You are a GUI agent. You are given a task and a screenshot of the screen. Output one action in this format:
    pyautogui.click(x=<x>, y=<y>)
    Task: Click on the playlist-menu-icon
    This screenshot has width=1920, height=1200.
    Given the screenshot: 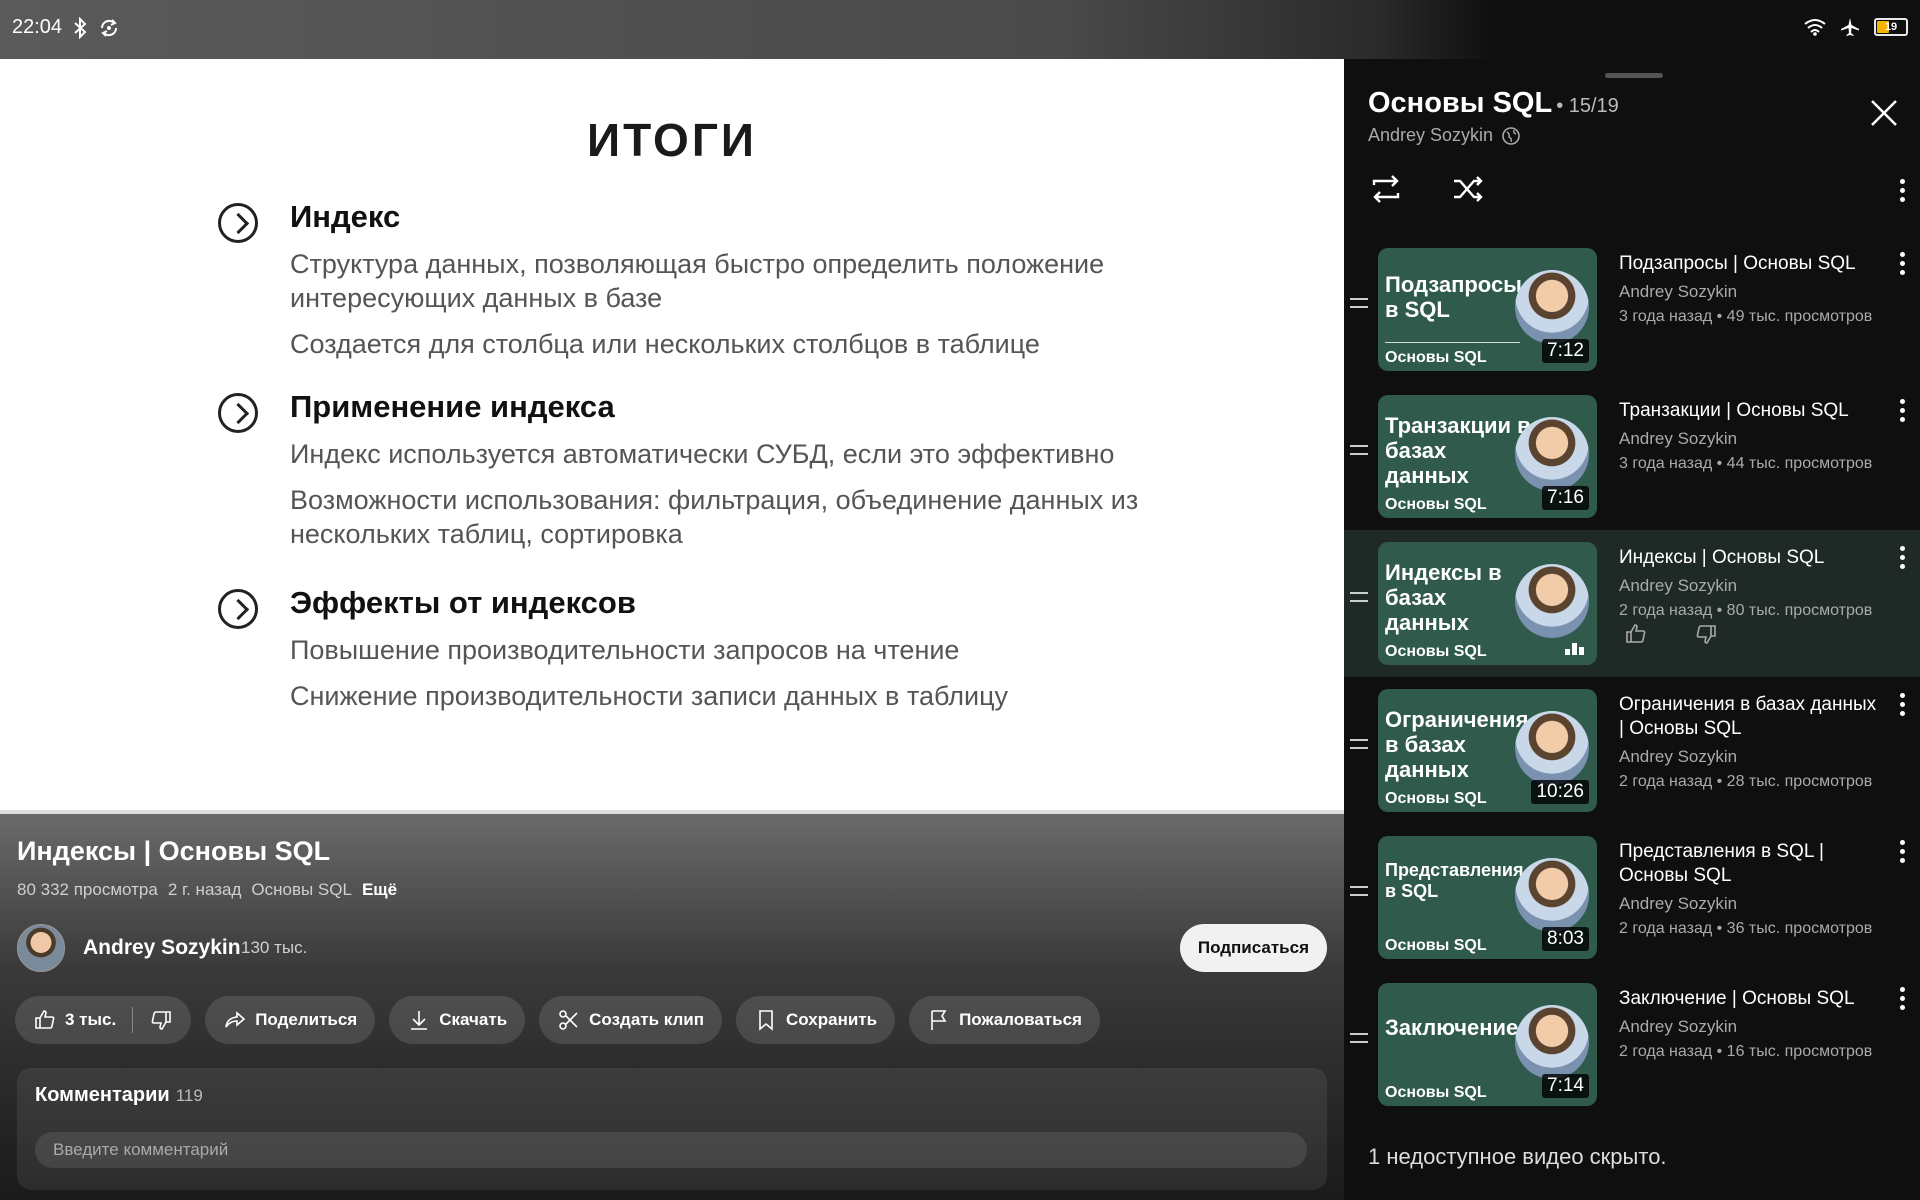 What is the action you would take?
    pyautogui.click(x=1902, y=193)
    